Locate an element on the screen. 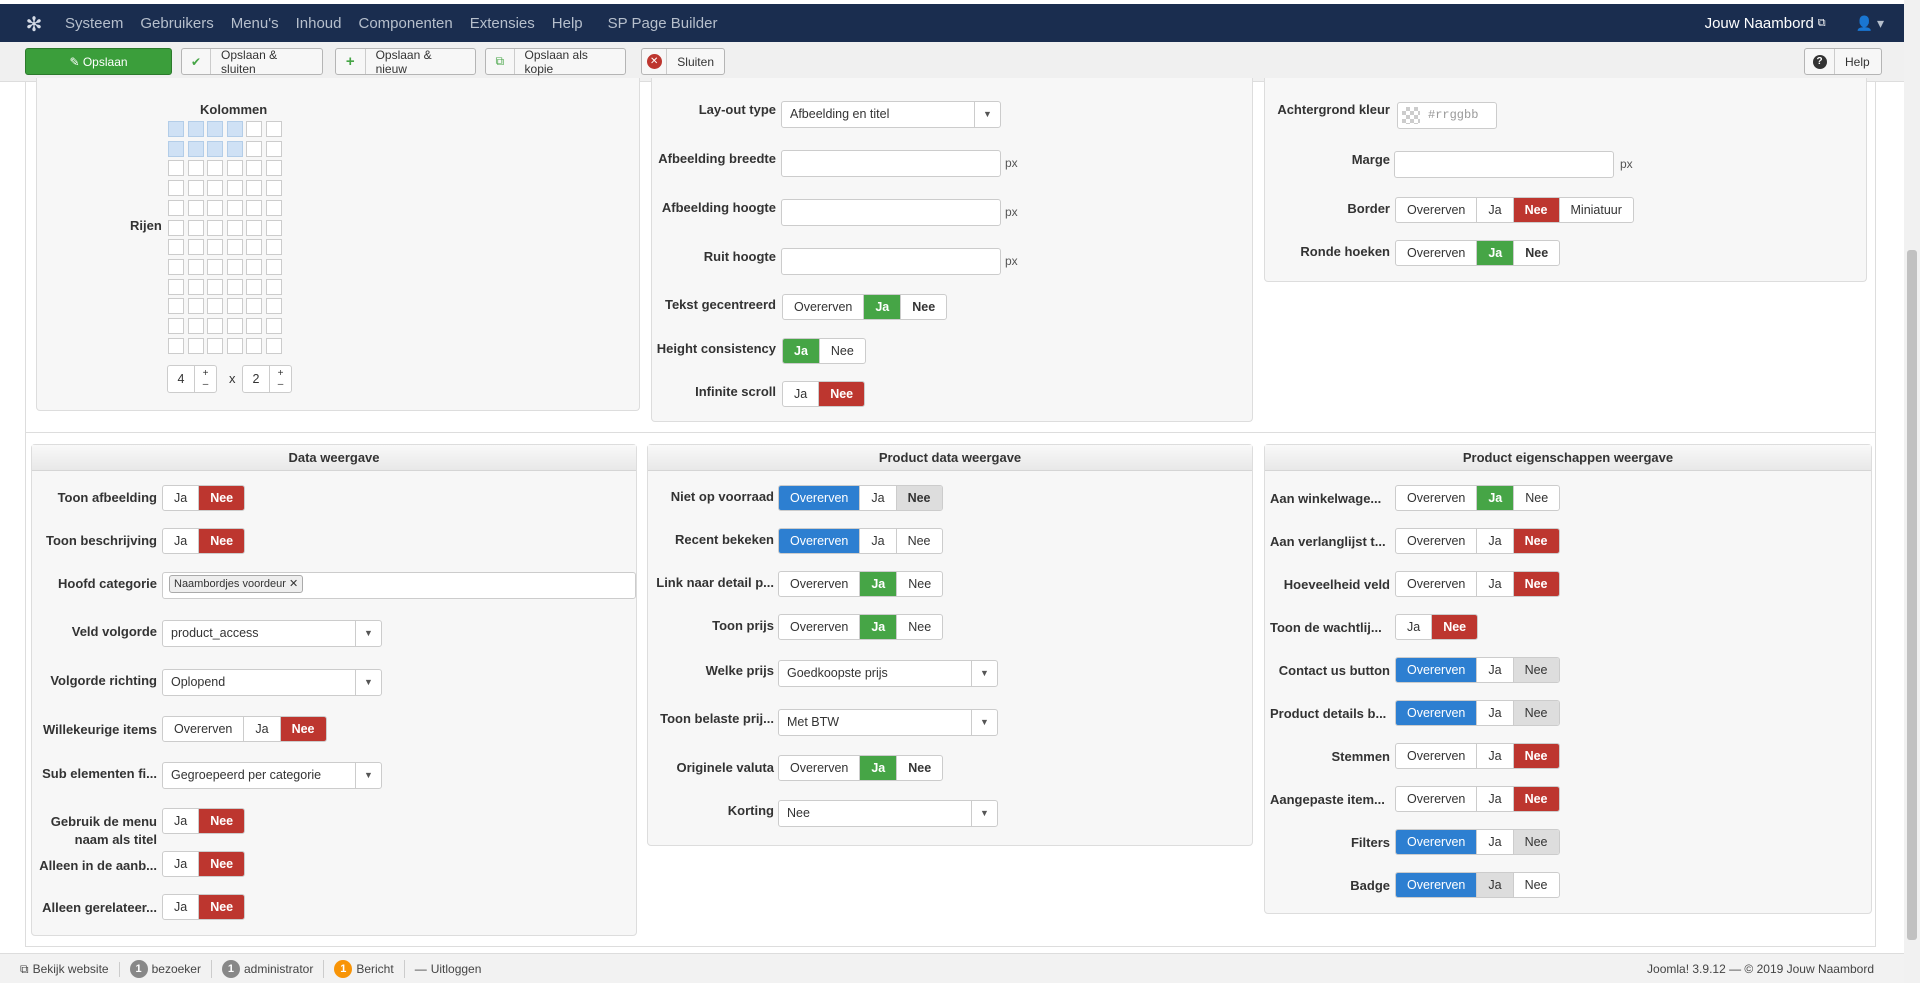 Image resolution: width=1920 pixels, height=984 pixels. help-button: ? Help is located at coordinates (1843, 61).